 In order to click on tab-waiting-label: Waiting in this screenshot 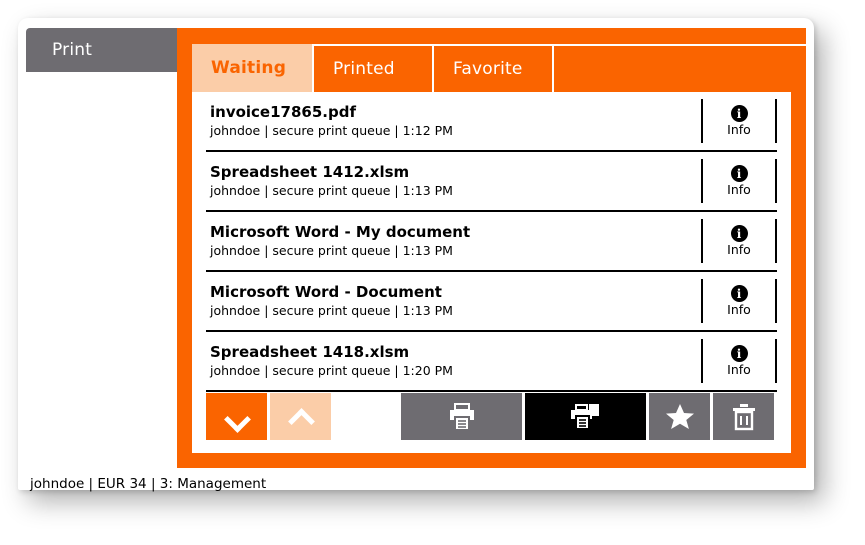, I will do `click(249, 68)`.